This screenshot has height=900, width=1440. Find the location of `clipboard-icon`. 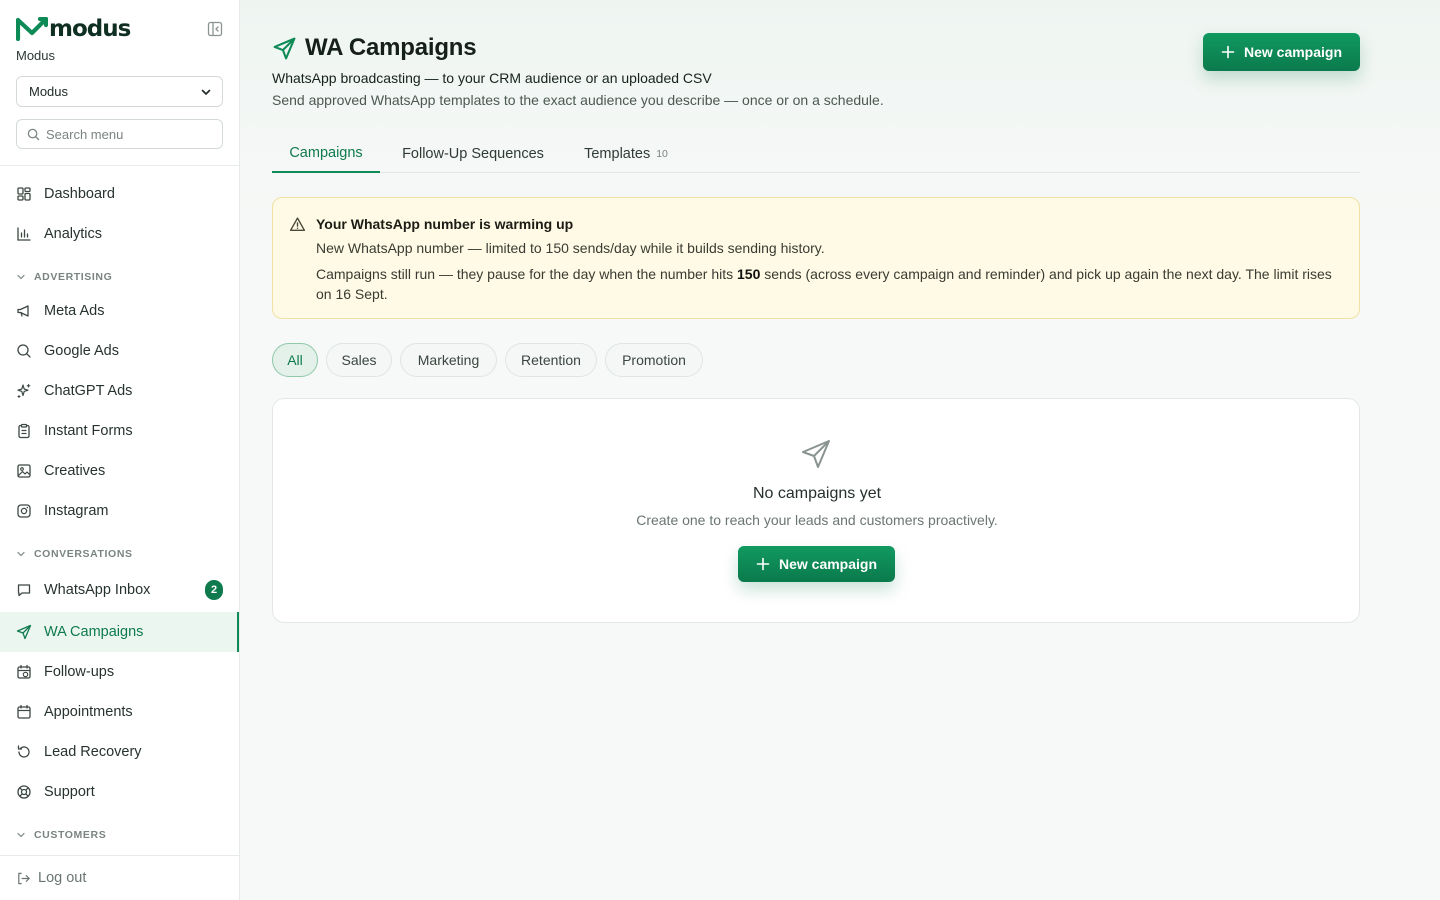

clipboard-icon is located at coordinates (24, 431).